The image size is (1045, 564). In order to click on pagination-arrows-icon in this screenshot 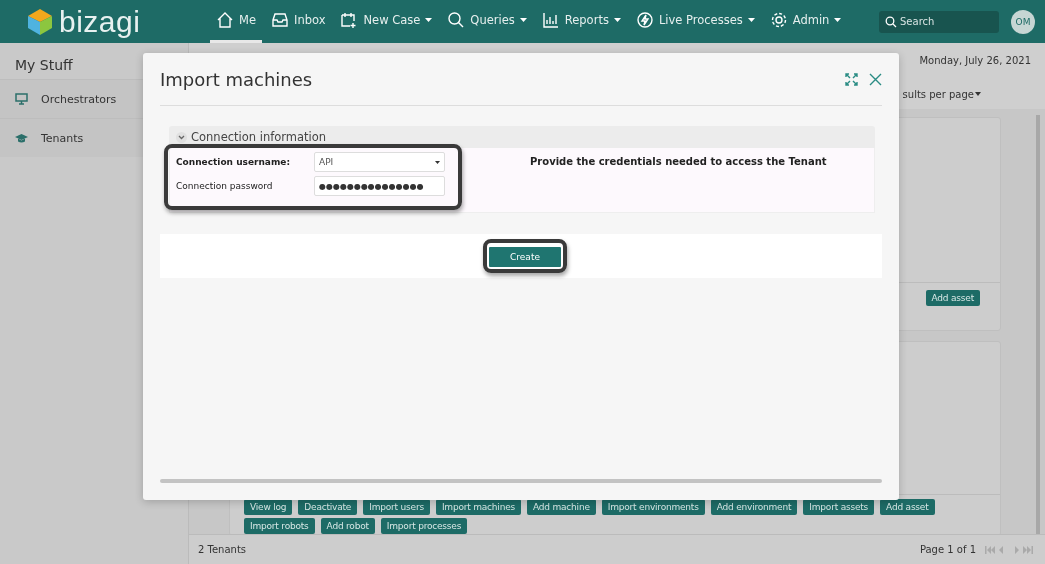, I will do `click(1009, 549)`.